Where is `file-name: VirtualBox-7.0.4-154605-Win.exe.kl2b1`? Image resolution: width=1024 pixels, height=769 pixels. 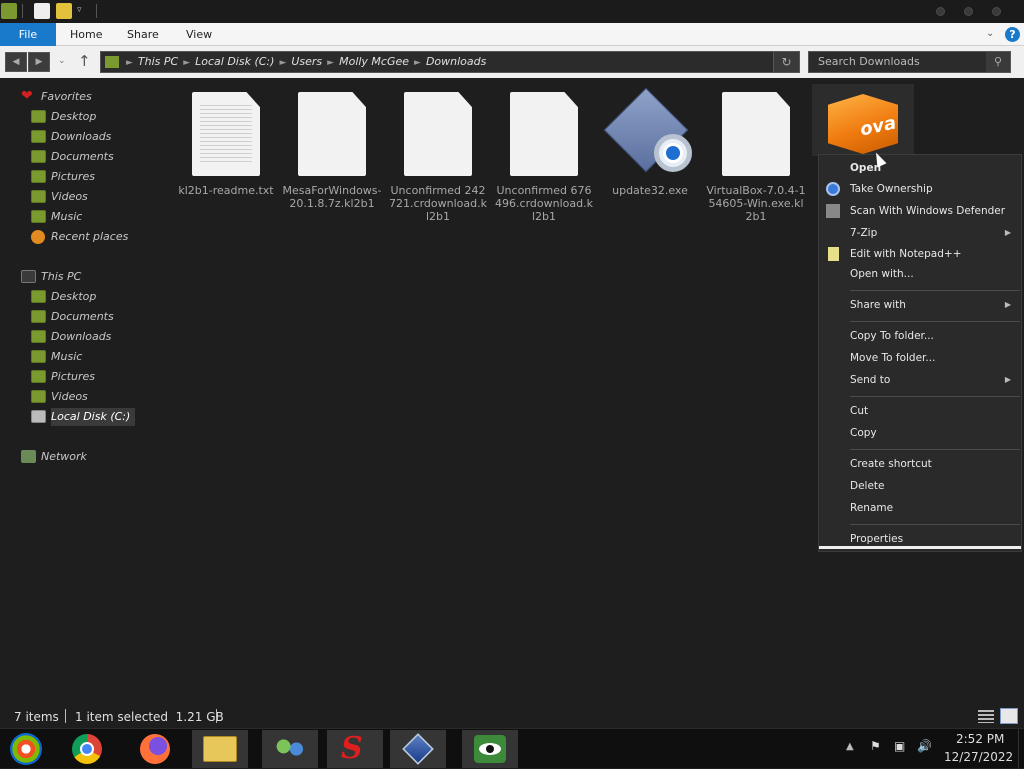
file-name: VirtualBox-7.0.4-154605-Win.exe.kl2b1 is located at coordinates (756, 203).